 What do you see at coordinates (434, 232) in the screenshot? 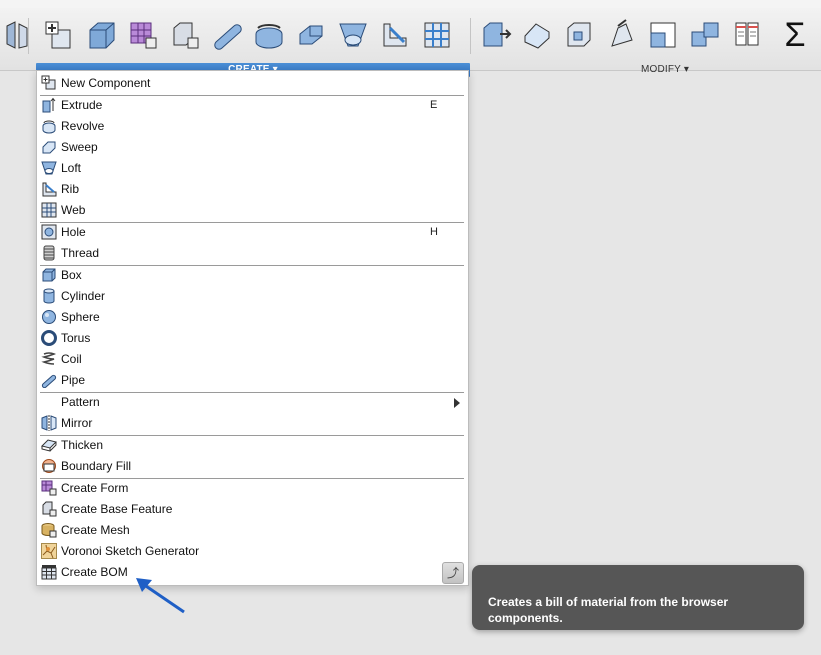
I see `menu-item-shortcut: H` at bounding box center [434, 232].